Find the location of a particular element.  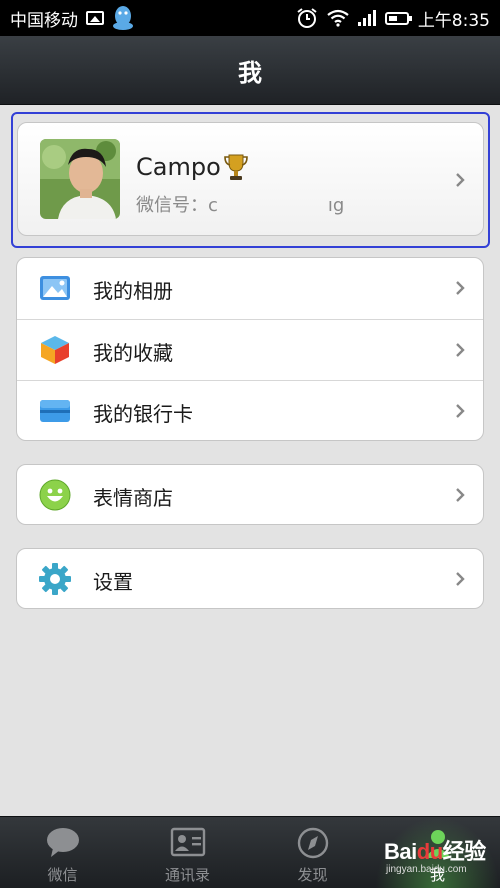

watermark-logo-suffix: 经验 is located at coordinates (464, 851).